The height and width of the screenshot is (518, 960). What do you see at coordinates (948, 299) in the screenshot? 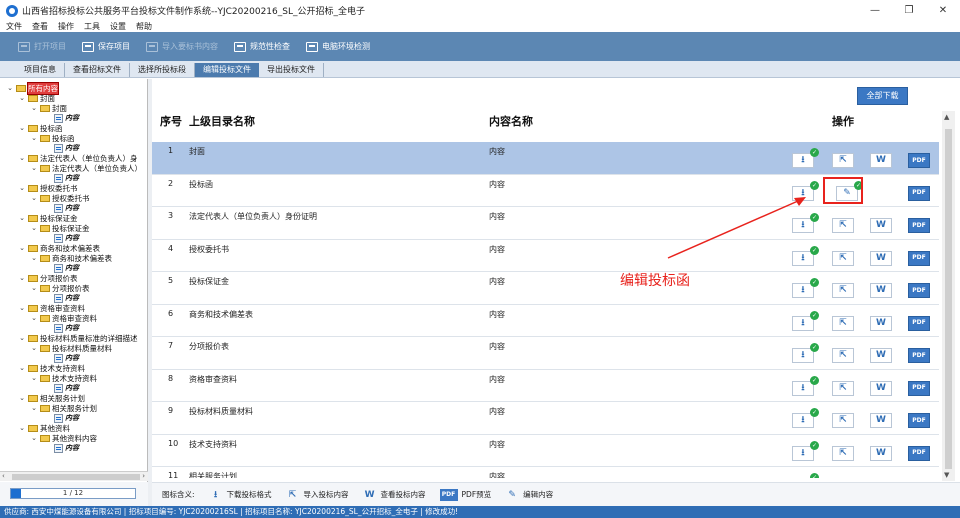
I see `grid-scroll-thumb` at bounding box center [948, 299].